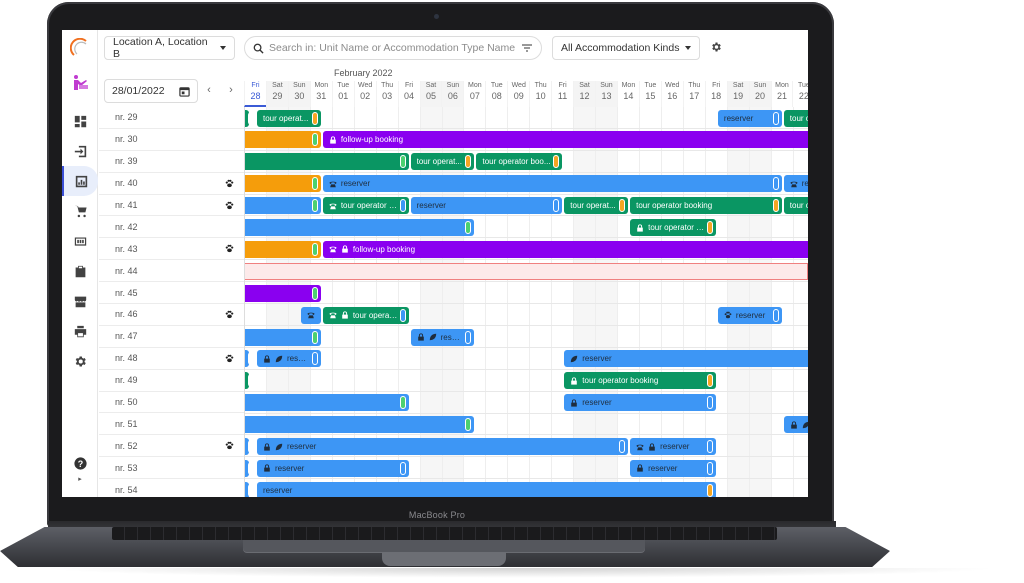 This screenshot has width=1024, height=583. I want to click on blocked-period, so click(526, 271).